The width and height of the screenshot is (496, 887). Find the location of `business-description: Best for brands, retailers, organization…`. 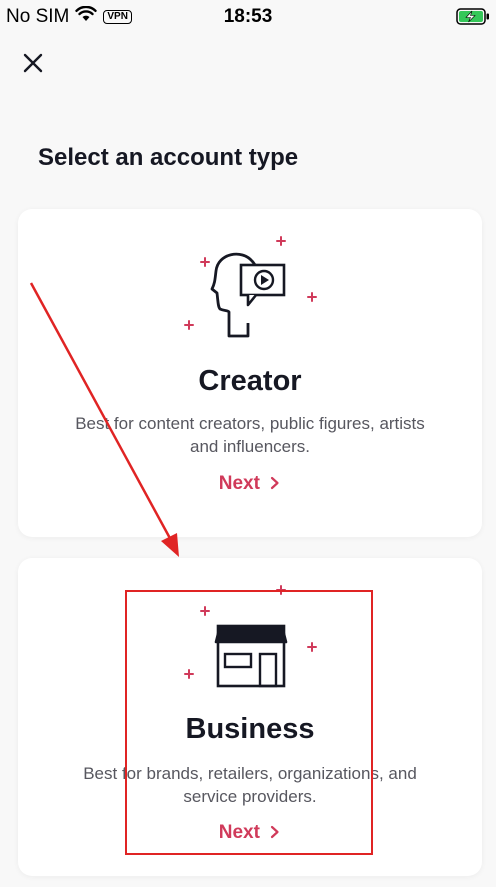

business-description: Best for brands, retailers, organization… is located at coordinates (250, 785).